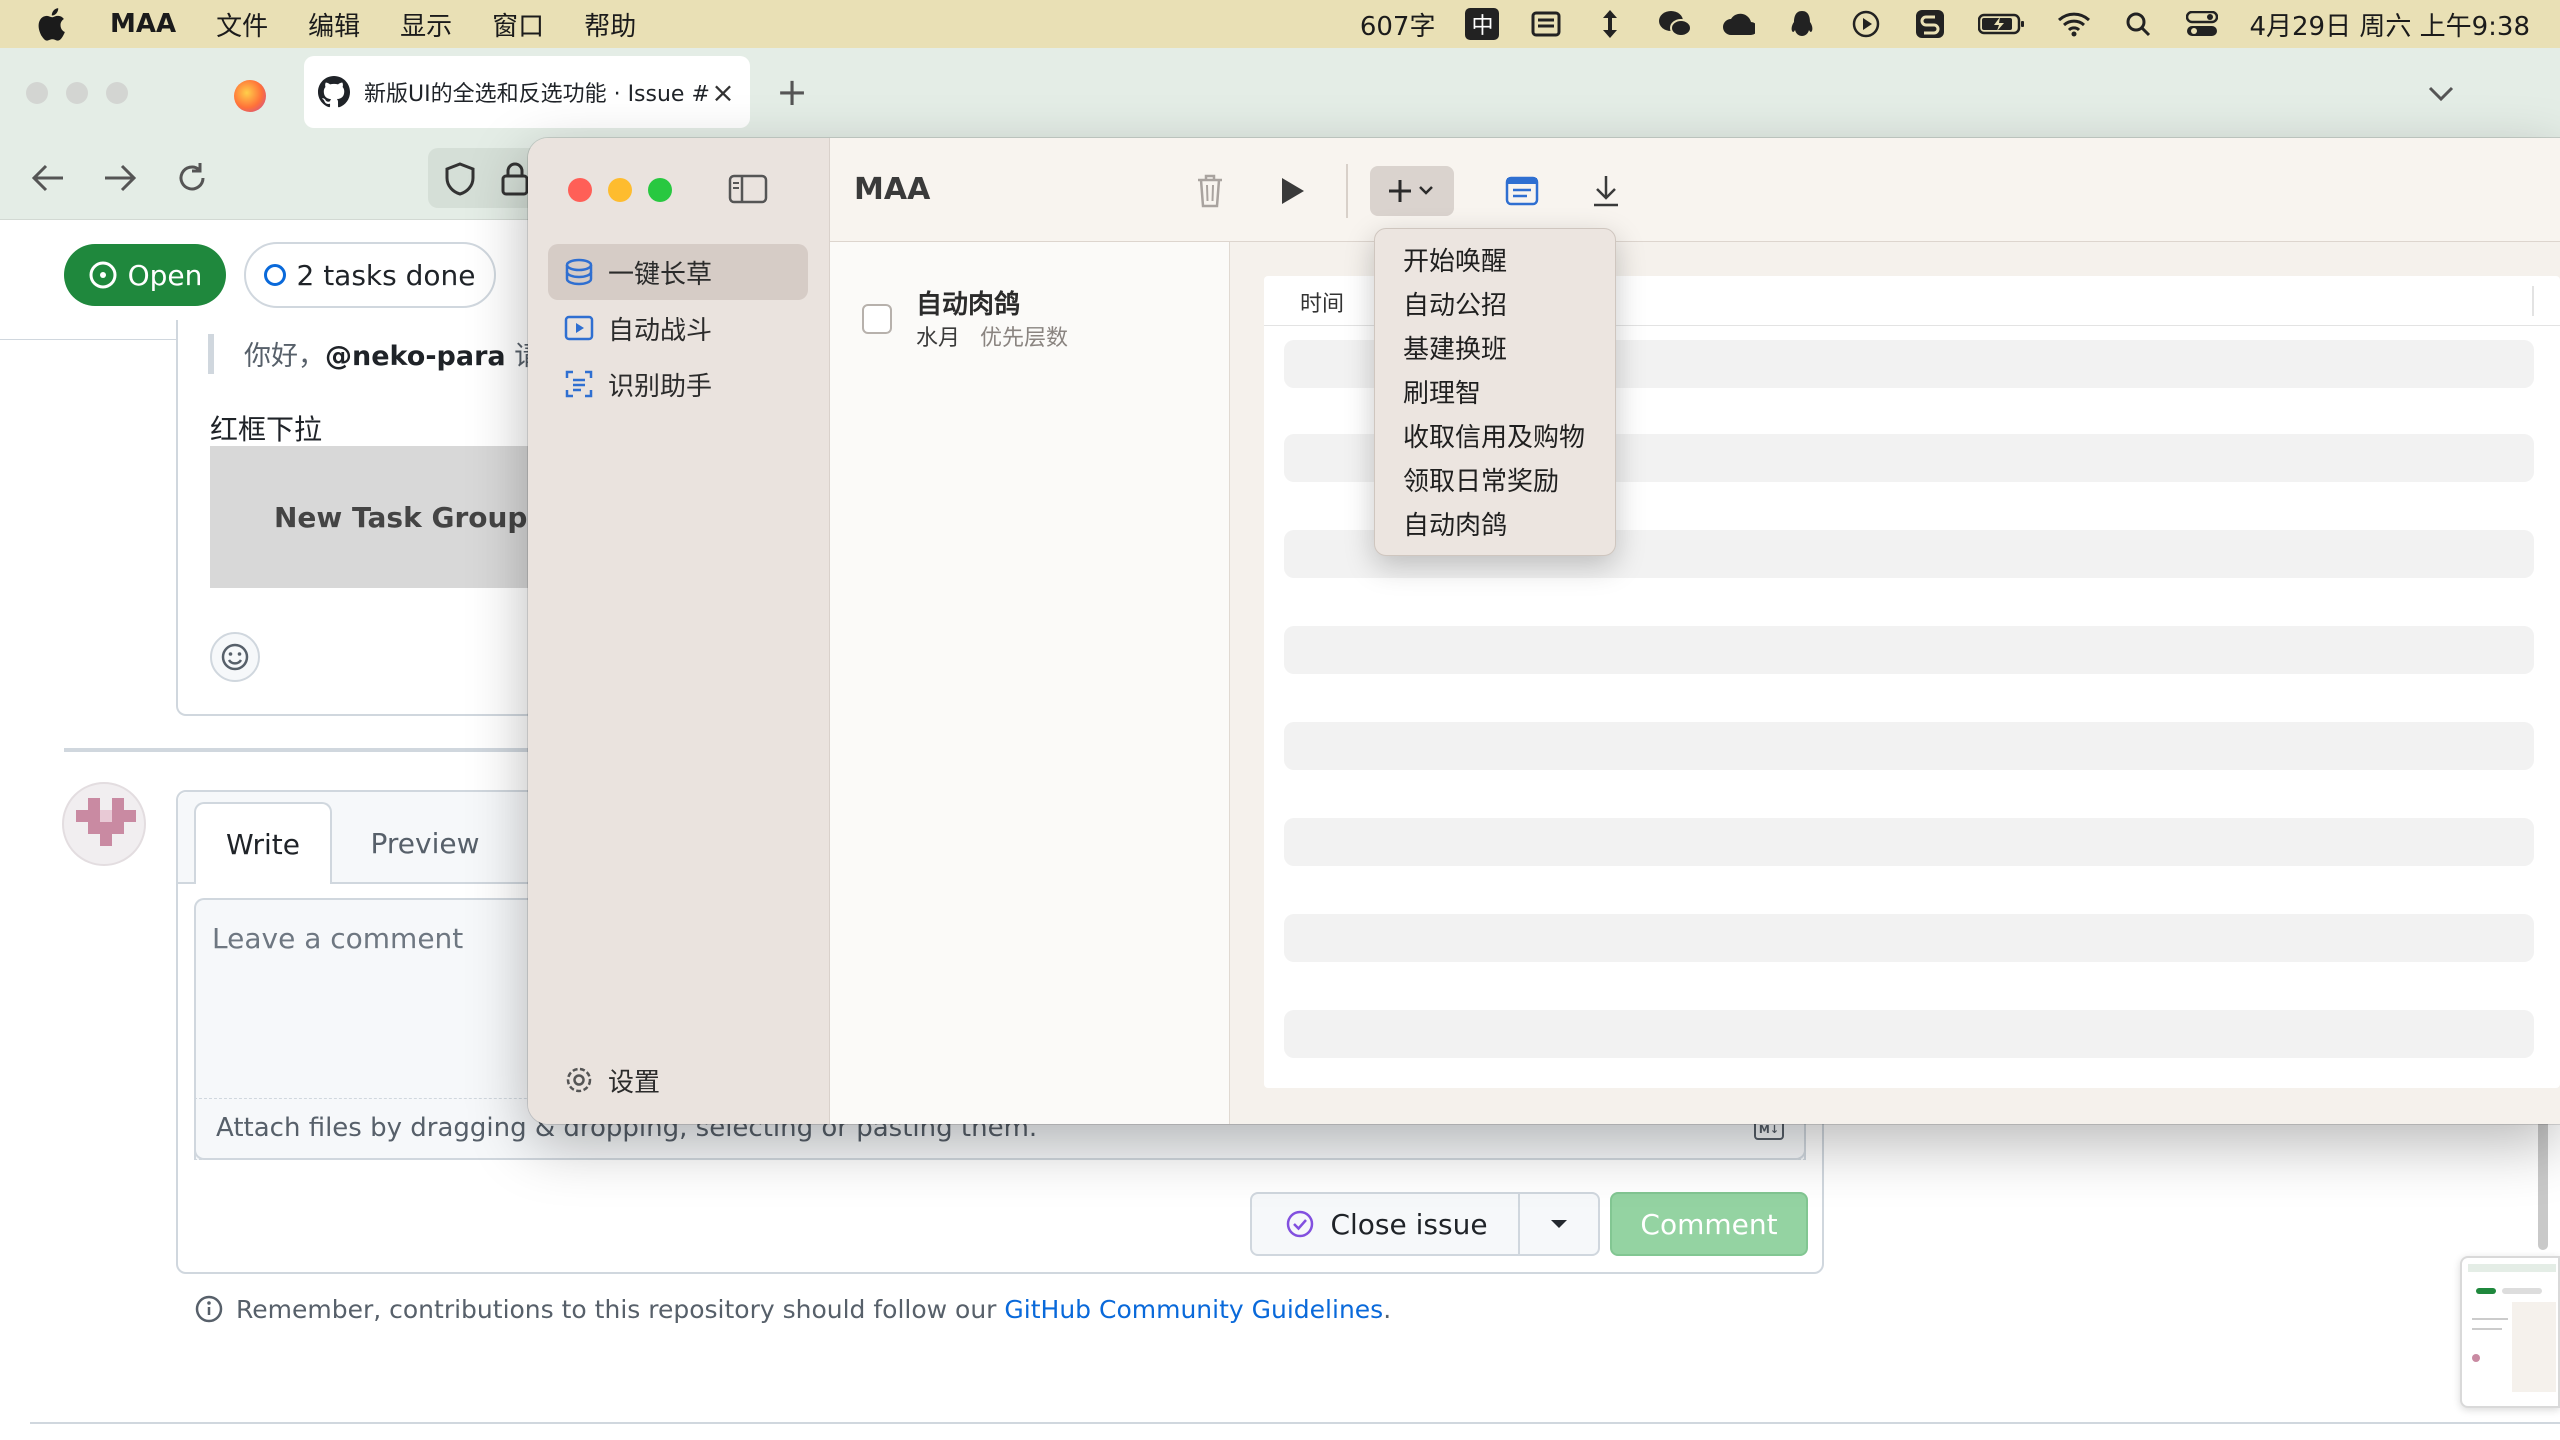 This screenshot has height=1440, width=2560. Describe the element at coordinates (527, 92) in the screenshot. I see `browser-tab-active: 新版UI的全选和反选功能 · Issue # ×` at that location.